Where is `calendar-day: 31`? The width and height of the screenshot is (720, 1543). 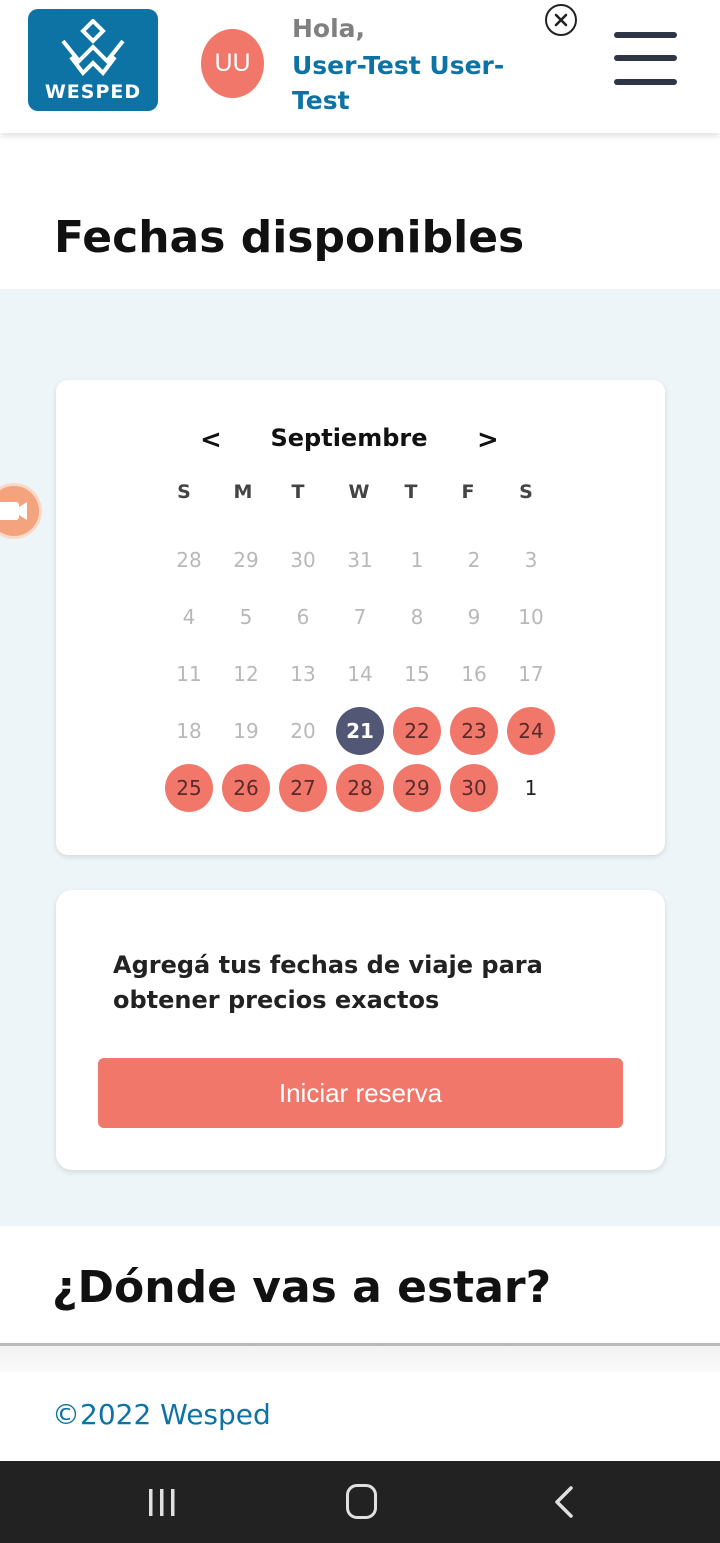
calendar-day: 31 is located at coordinates (360, 560).